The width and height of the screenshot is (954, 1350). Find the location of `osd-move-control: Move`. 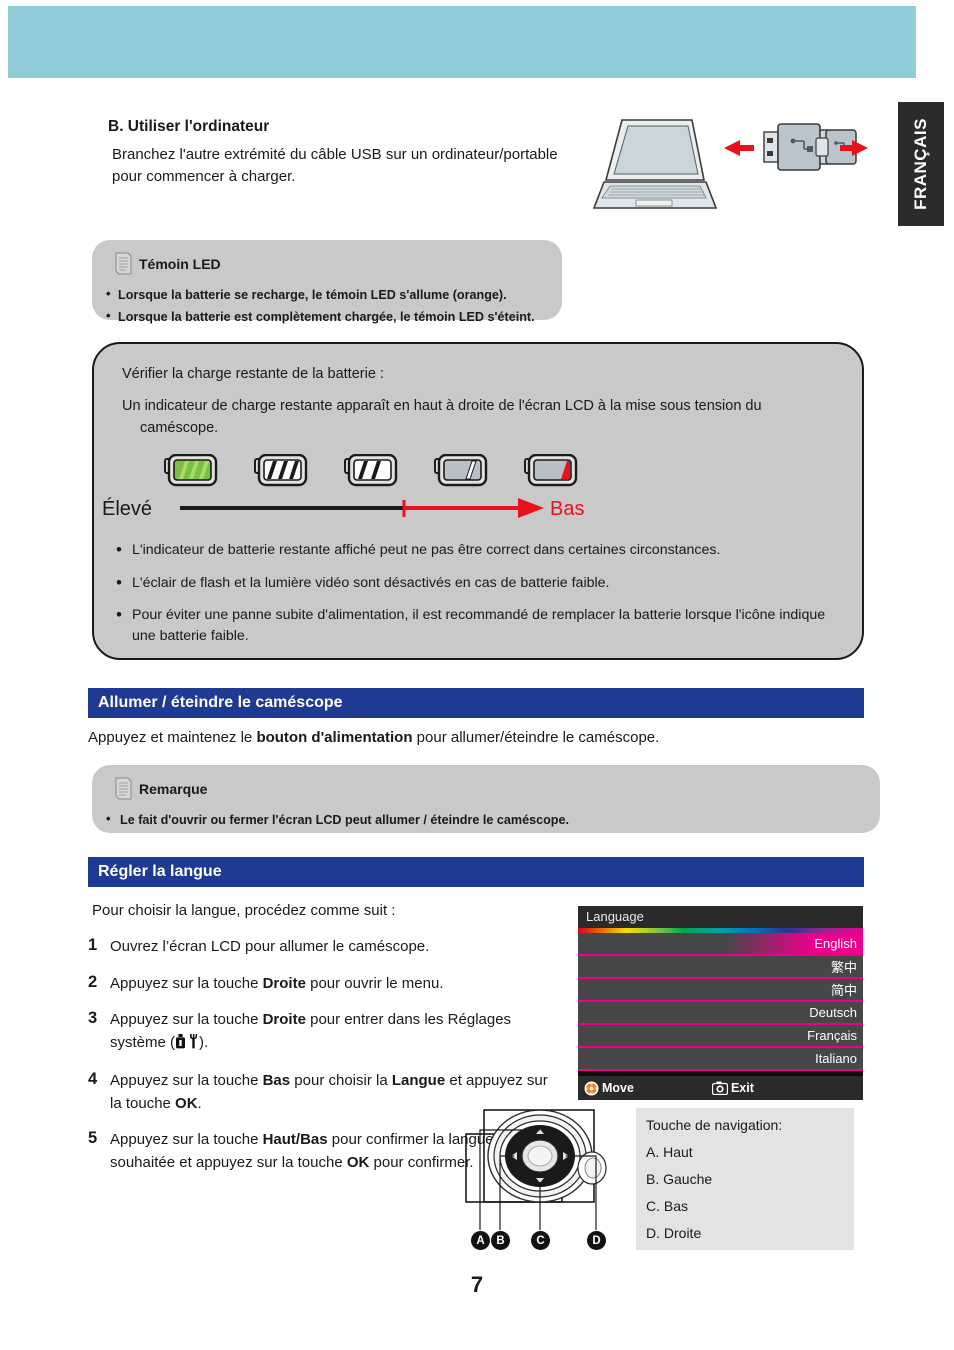

osd-move-control: Move is located at coordinates (609, 1088).